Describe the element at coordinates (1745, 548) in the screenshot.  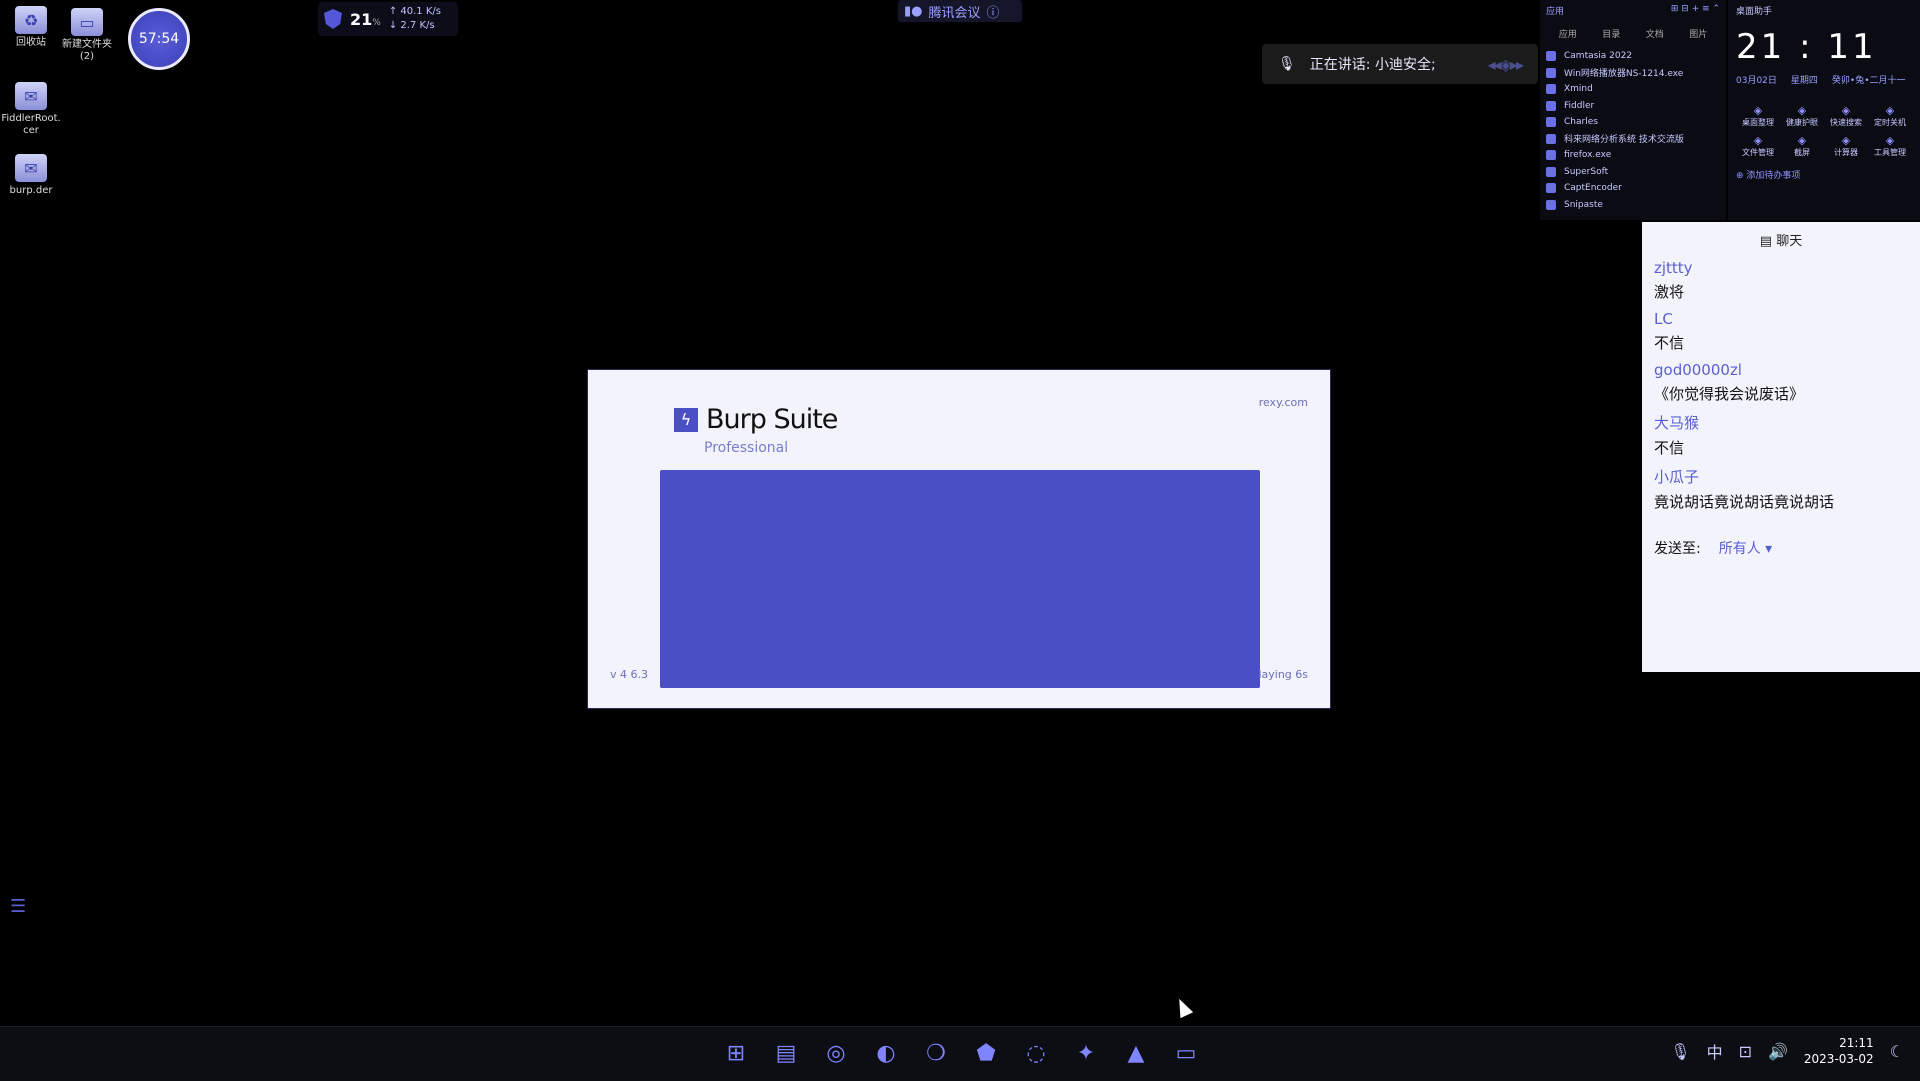
I see `send-to-dropdown: 所有人 ▾` at that location.